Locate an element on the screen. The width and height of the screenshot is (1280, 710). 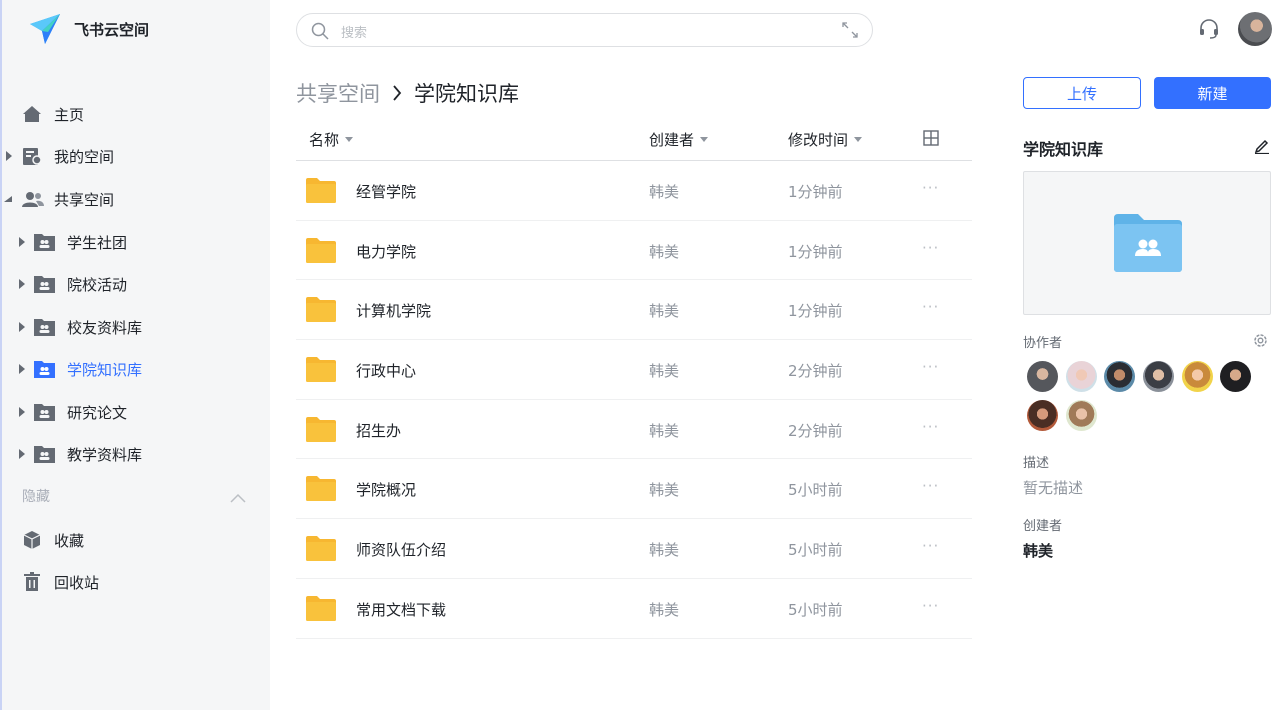
app-logo: 飞书云空间 is located at coordinates (88, 29).